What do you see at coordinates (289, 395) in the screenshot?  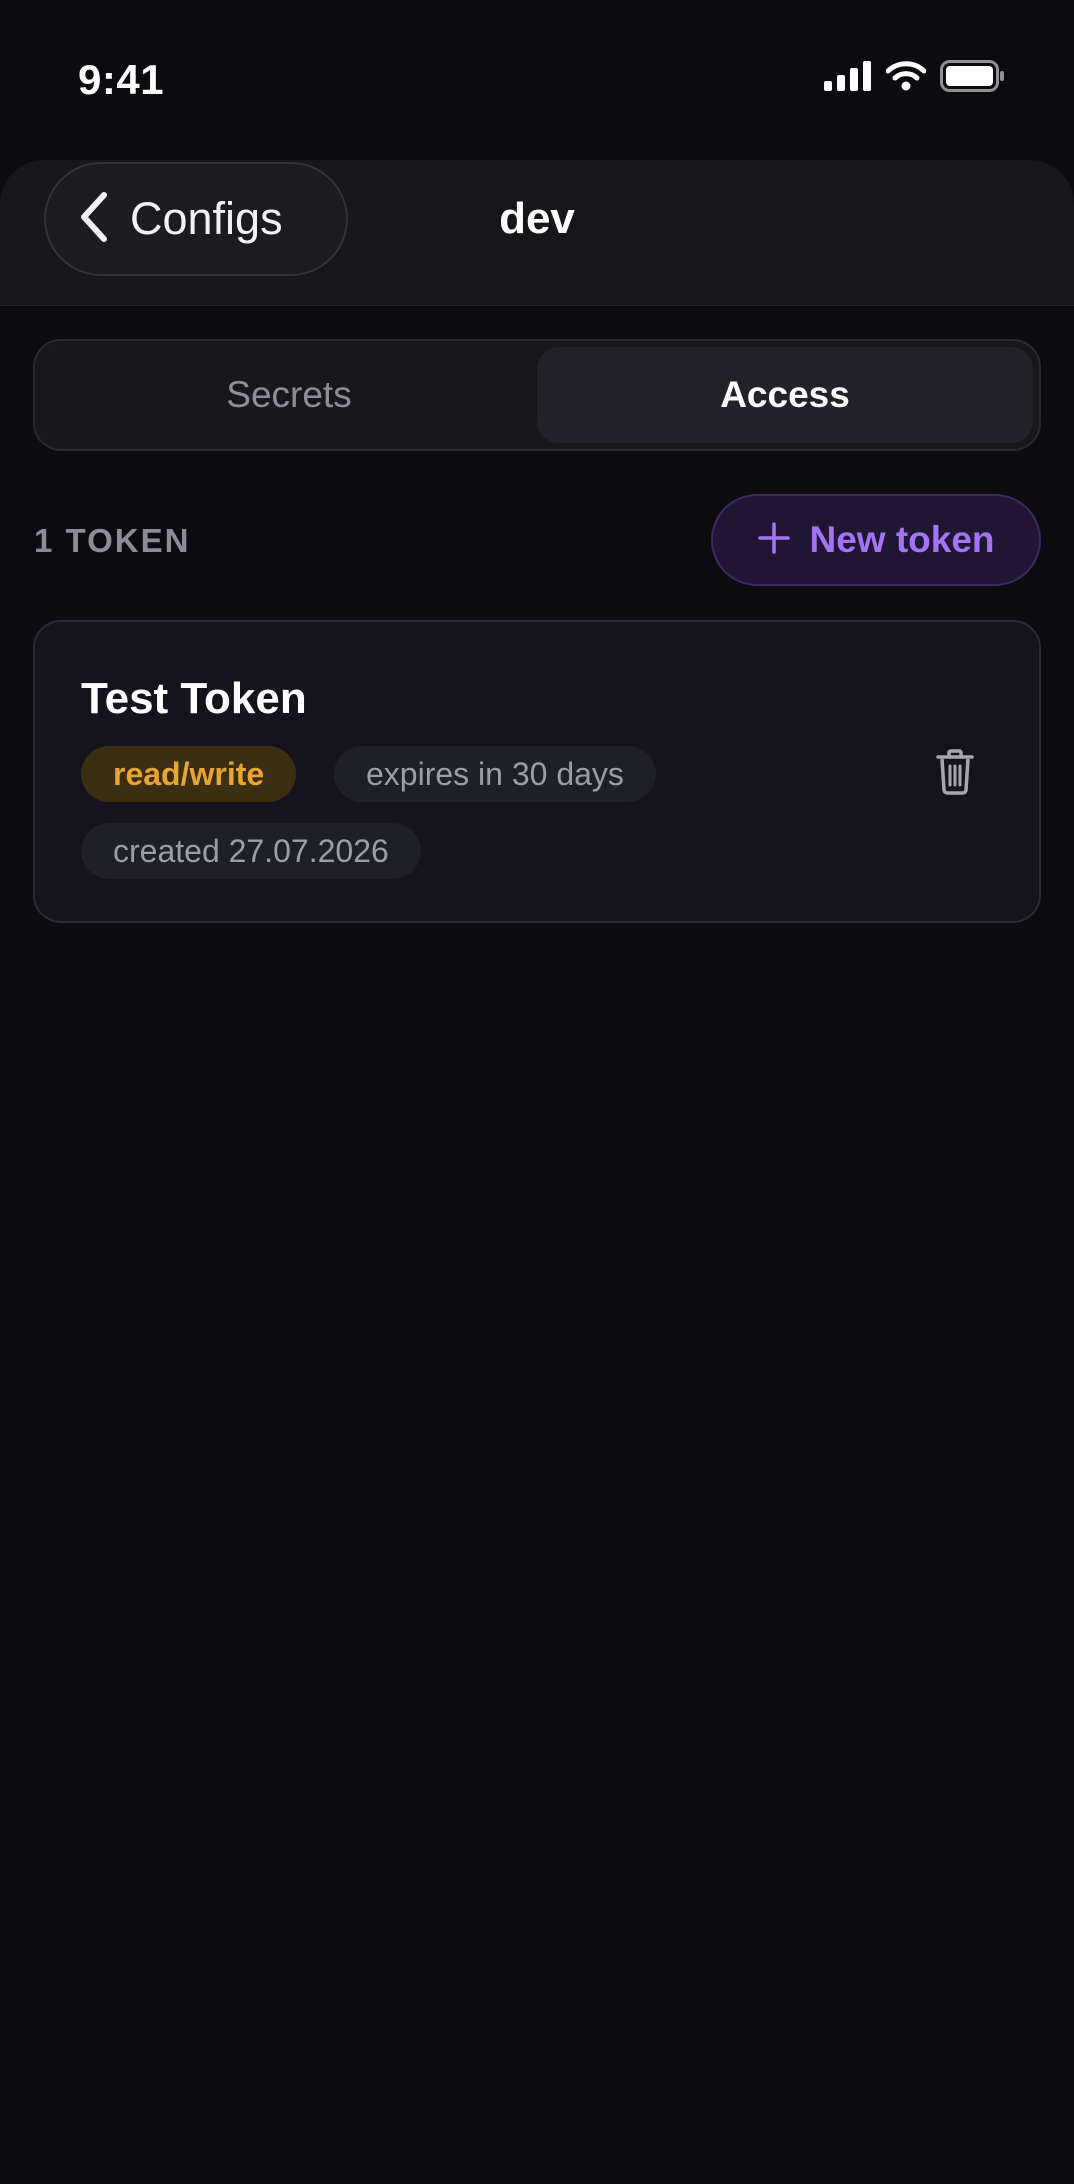 I see `tab-secrets: Secrets` at bounding box center [289, 395].